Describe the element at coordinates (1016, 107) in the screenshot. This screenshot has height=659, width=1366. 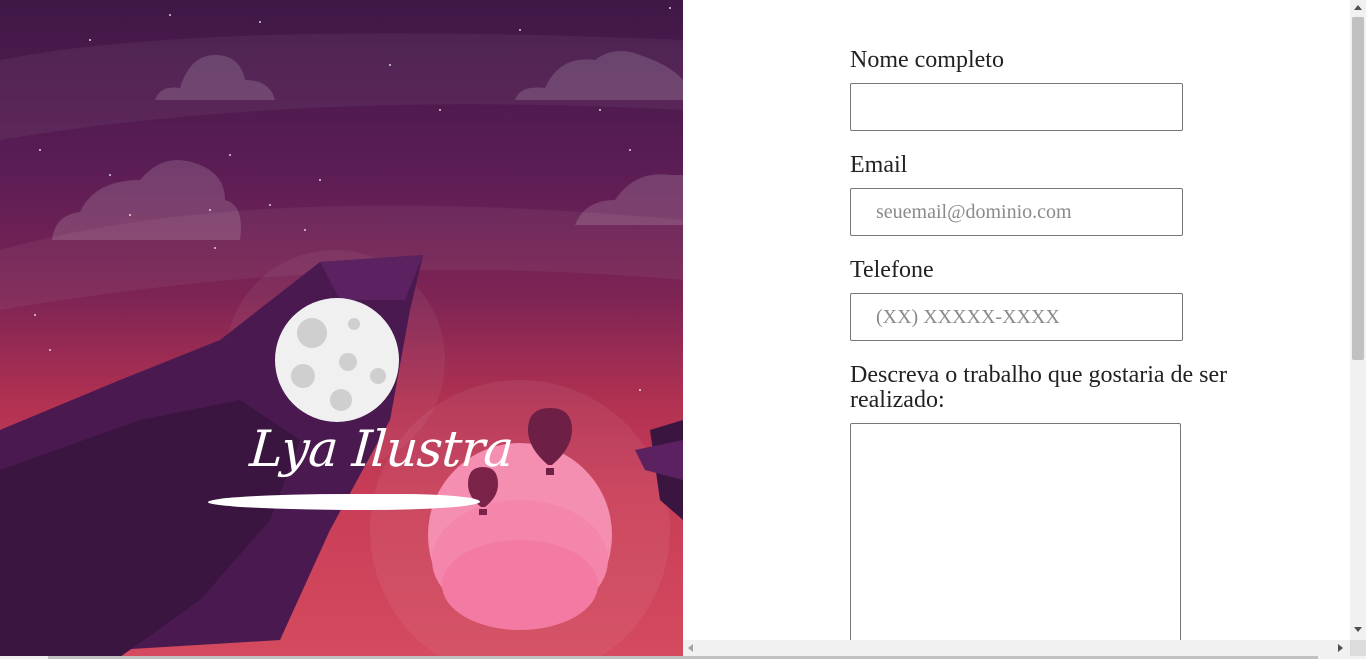
I see `name-input` at that location.